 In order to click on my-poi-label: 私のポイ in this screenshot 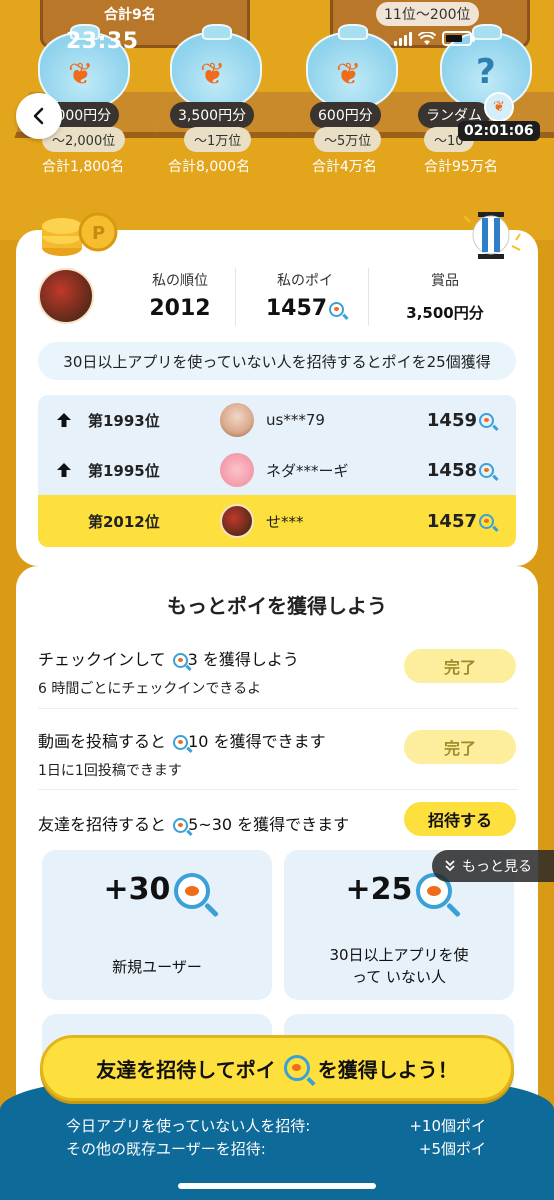, I will do `click(305, 281)`.